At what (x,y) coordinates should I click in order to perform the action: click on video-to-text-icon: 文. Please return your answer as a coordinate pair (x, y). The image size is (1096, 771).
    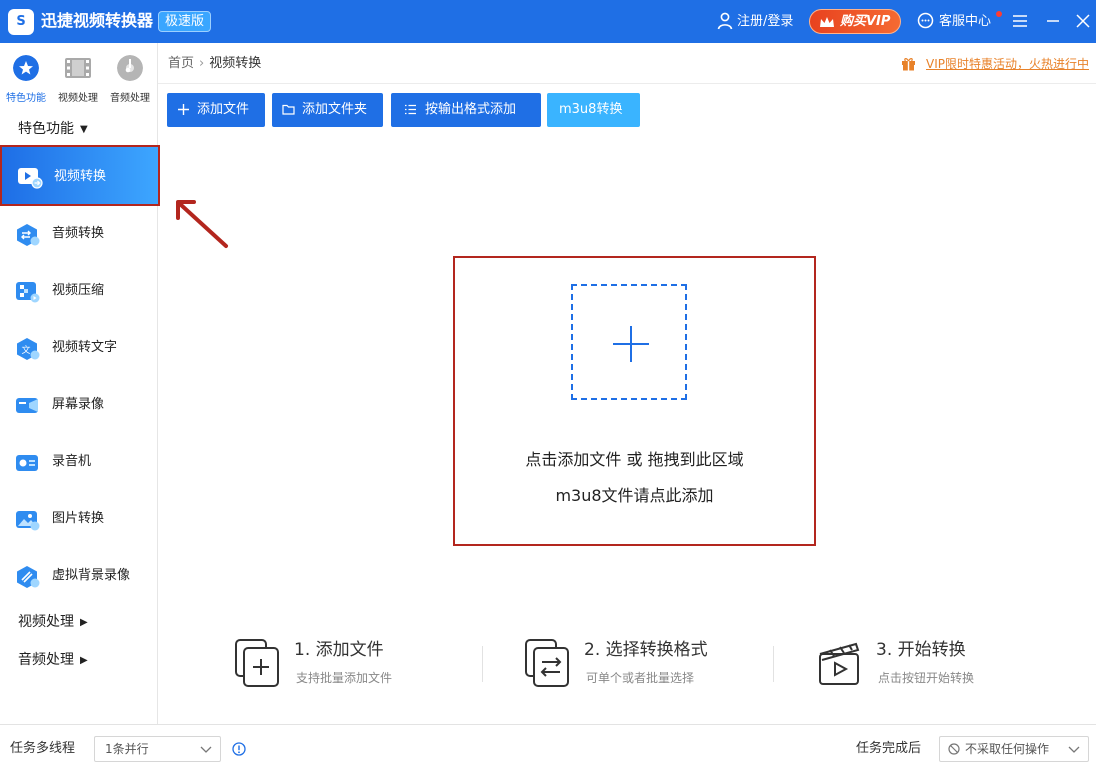
    Looking at the image, I should click on (28, 349).